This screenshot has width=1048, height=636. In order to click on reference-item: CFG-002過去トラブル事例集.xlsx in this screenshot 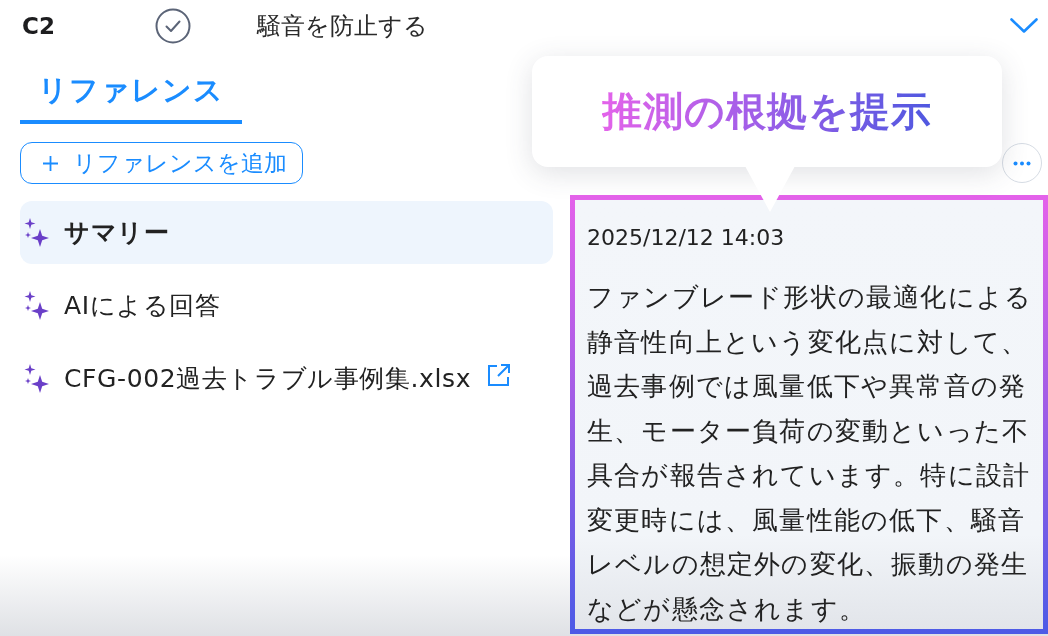, I will do `click(286, 378)`.